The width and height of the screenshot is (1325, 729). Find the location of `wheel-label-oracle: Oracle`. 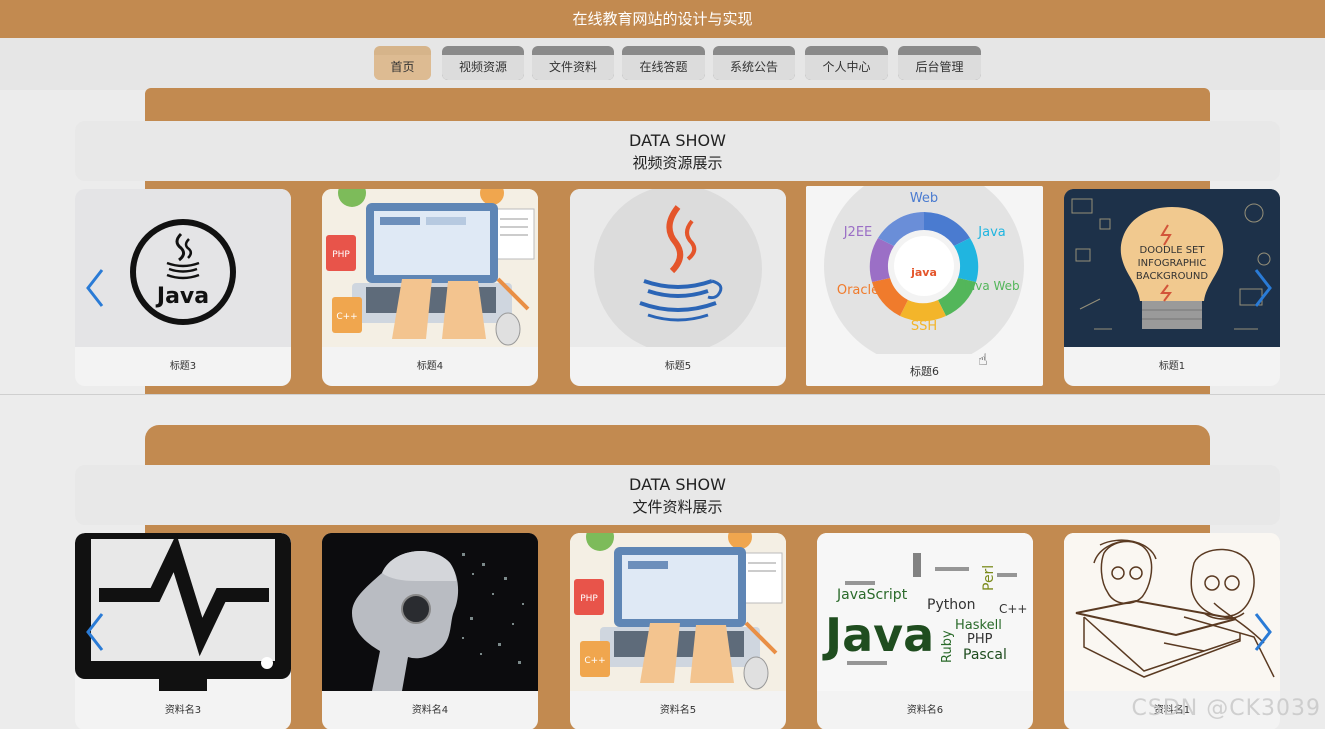

wheel-label-oracle: Oracle is located at coordinates (858, 290).